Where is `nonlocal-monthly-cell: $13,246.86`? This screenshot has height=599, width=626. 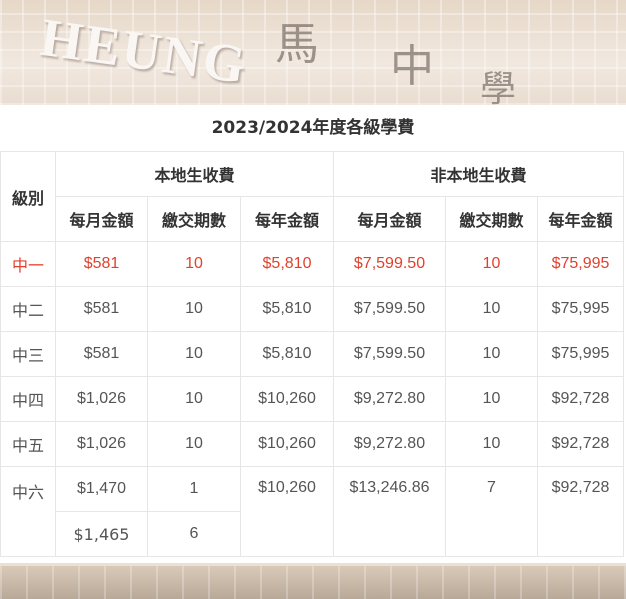
nonlocal-monthly-cell: $13,246.86 is located at coordinates (389, 511).